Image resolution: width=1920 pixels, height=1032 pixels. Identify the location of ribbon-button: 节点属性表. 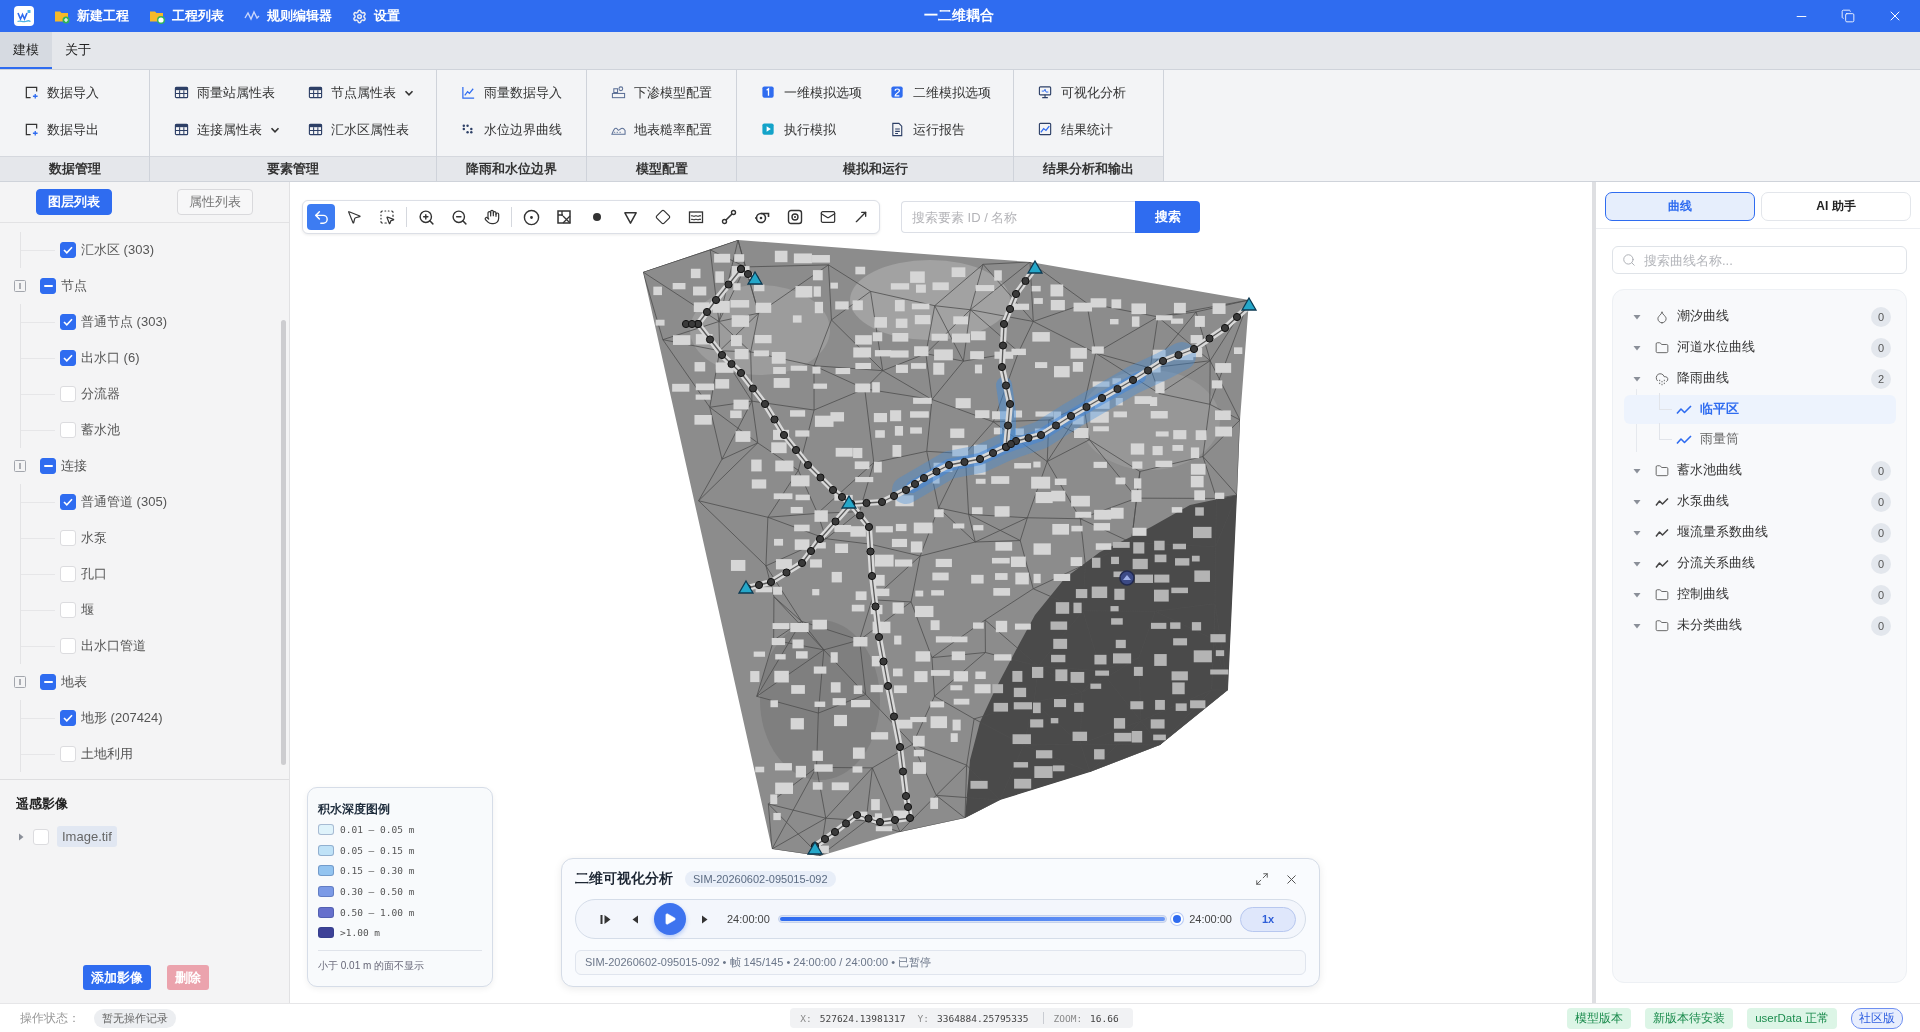
(361, 92).